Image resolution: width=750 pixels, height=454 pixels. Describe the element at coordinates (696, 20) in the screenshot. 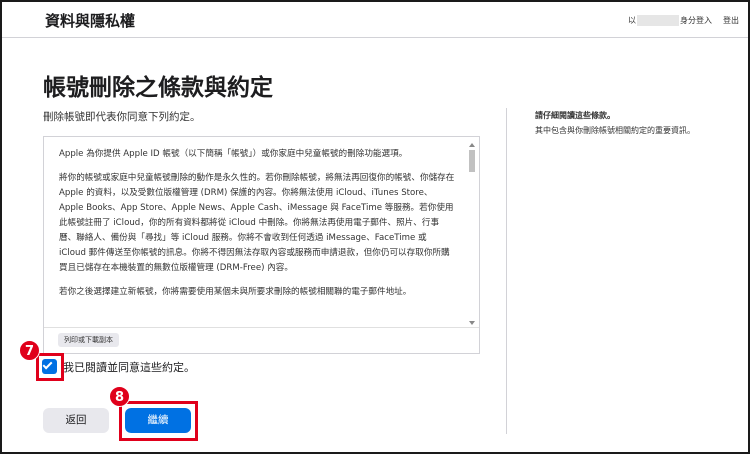

I see `login-suffix: 身分登入` at that location.